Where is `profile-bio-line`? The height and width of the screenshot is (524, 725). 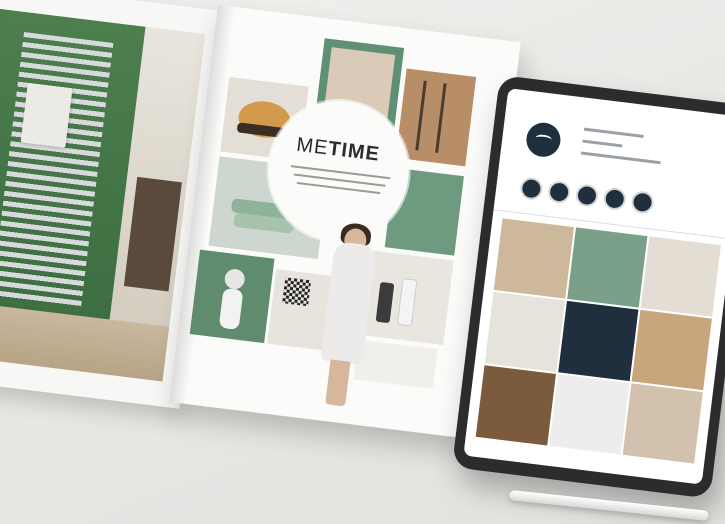 profile-bio-line is located at coordinates (620, 158).